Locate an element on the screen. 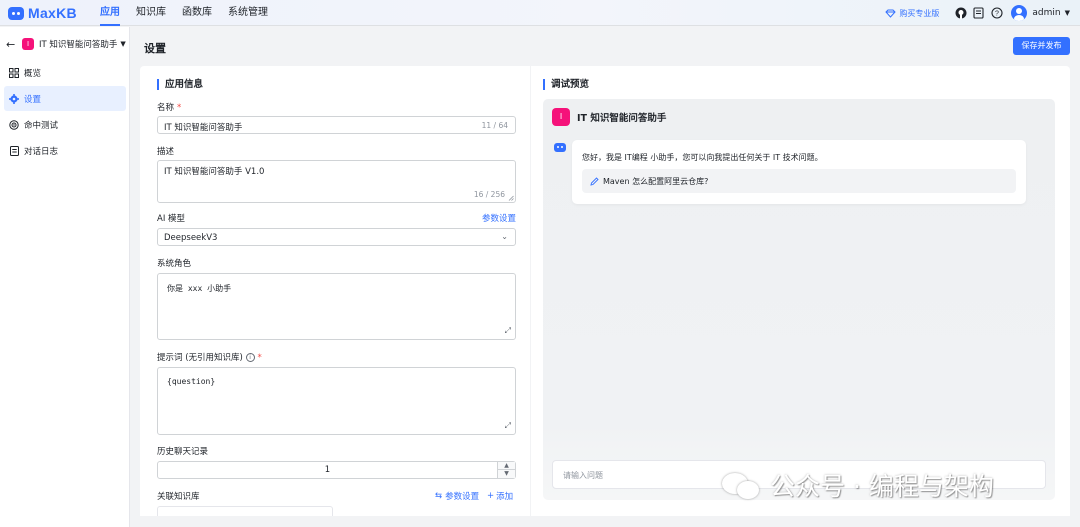 Image resolution: width=1080 pixels, height=527 pixels. sidebar-menu: 概览 设置 命中测试 对话日志 is located at coordinates (65, 112).